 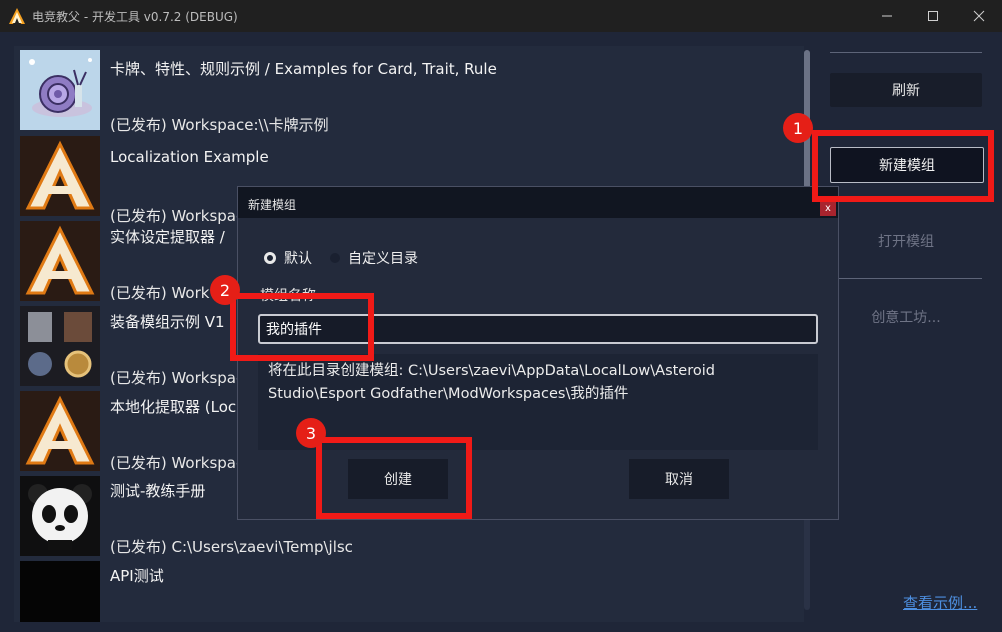 I want to click on annotation-badge-3: 3, so click(x=311, y=433).